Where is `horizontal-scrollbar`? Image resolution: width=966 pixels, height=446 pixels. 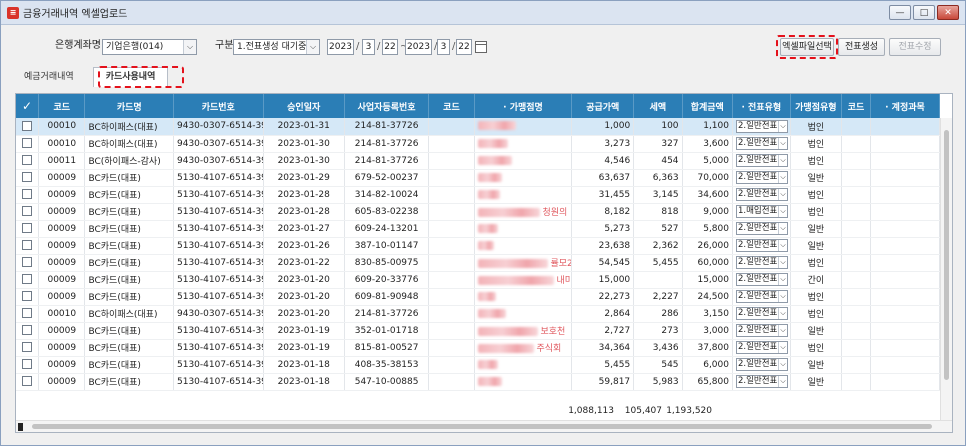
horizontal-scrollbar is located at coordinates (484, 426).